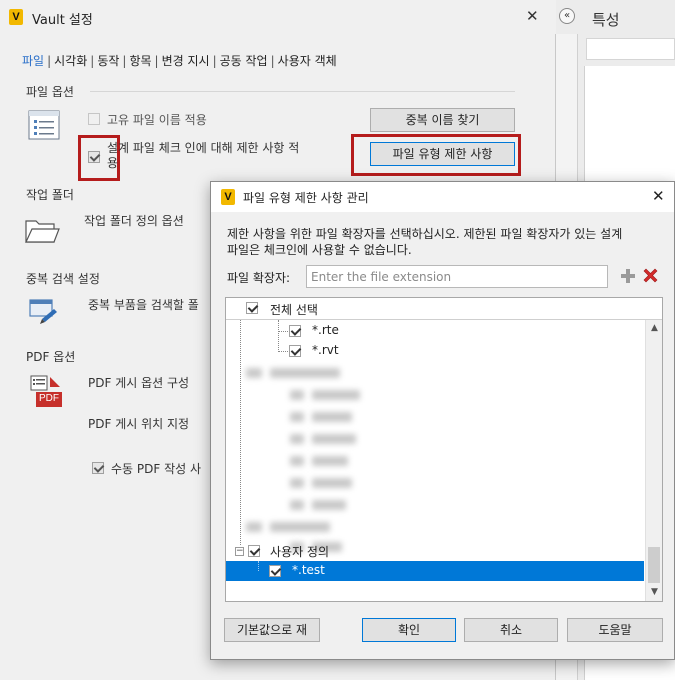  I want to click on ok-button: 확인, so click(409, 630).